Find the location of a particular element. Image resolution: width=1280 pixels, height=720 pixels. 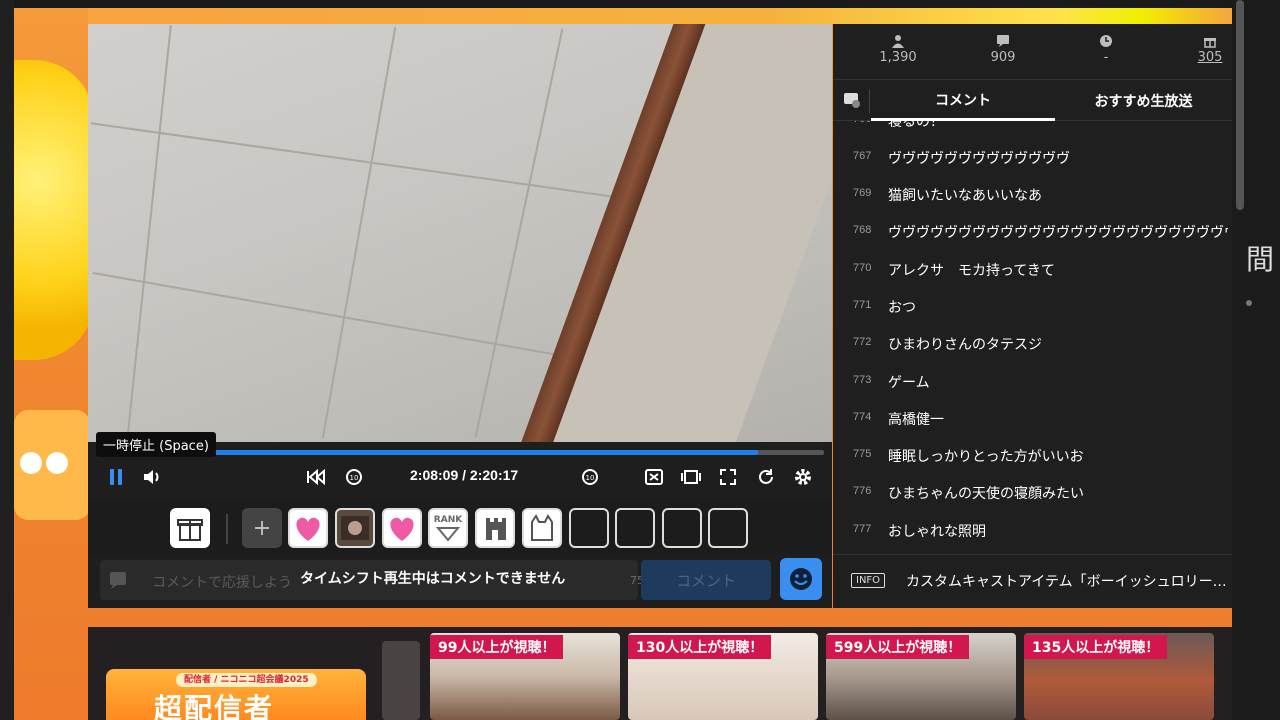

volume-icon is located at coordinates (151, 477).